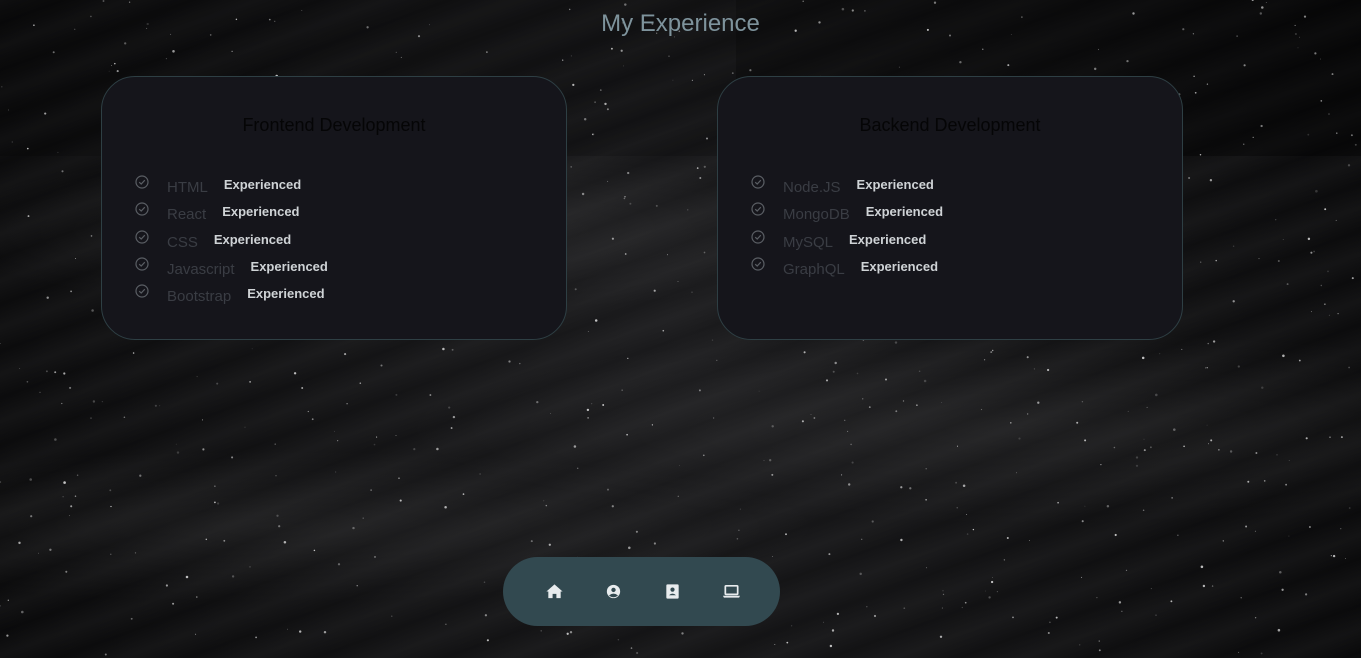  I want to click on laptop-icon, so click(731, 591).